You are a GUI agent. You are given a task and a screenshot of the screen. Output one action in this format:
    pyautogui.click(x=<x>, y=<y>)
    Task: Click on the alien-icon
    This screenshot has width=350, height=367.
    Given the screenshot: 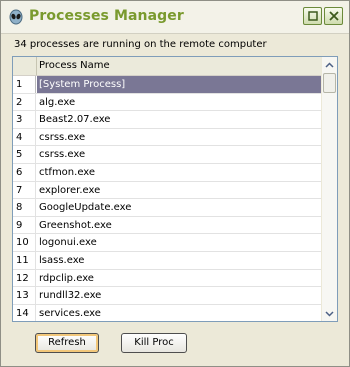 What is the action you would take?
    pyautogui.click(x=16, y=17)
    